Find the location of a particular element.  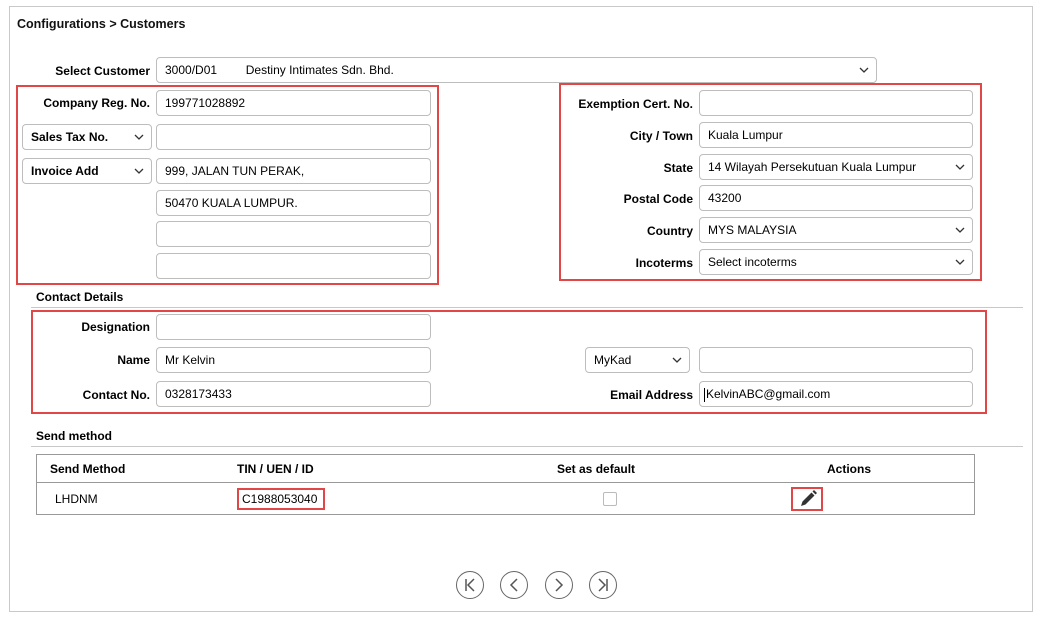

col-send-method: Send Method is located at coordinates (120, 468).